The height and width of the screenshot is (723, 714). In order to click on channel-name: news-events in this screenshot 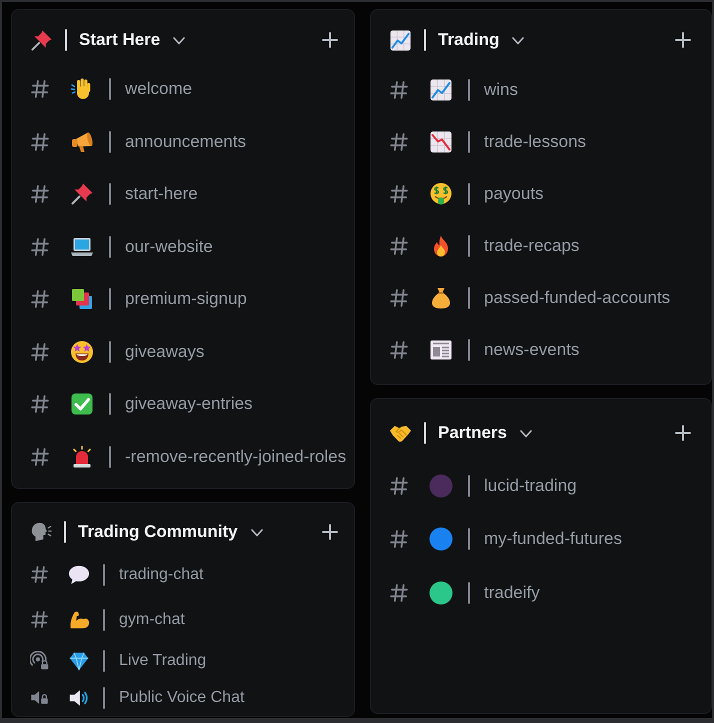, I will do `click(532, 350)`.